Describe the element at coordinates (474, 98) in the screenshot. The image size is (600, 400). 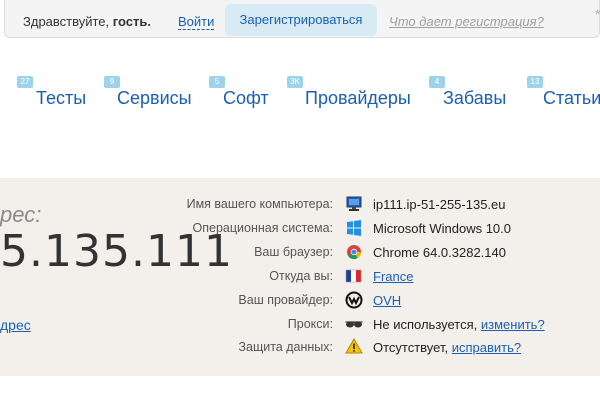
I see `nav-fun: Забавы` at that location.